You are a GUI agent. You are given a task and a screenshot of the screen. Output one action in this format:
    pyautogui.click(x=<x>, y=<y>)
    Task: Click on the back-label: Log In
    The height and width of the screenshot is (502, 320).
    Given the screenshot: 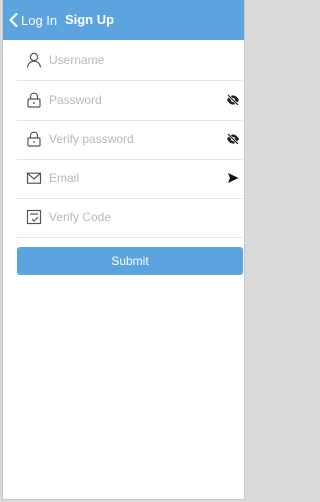 What is the action you would take?
    pyautogui.click(x=39, y=20)
    